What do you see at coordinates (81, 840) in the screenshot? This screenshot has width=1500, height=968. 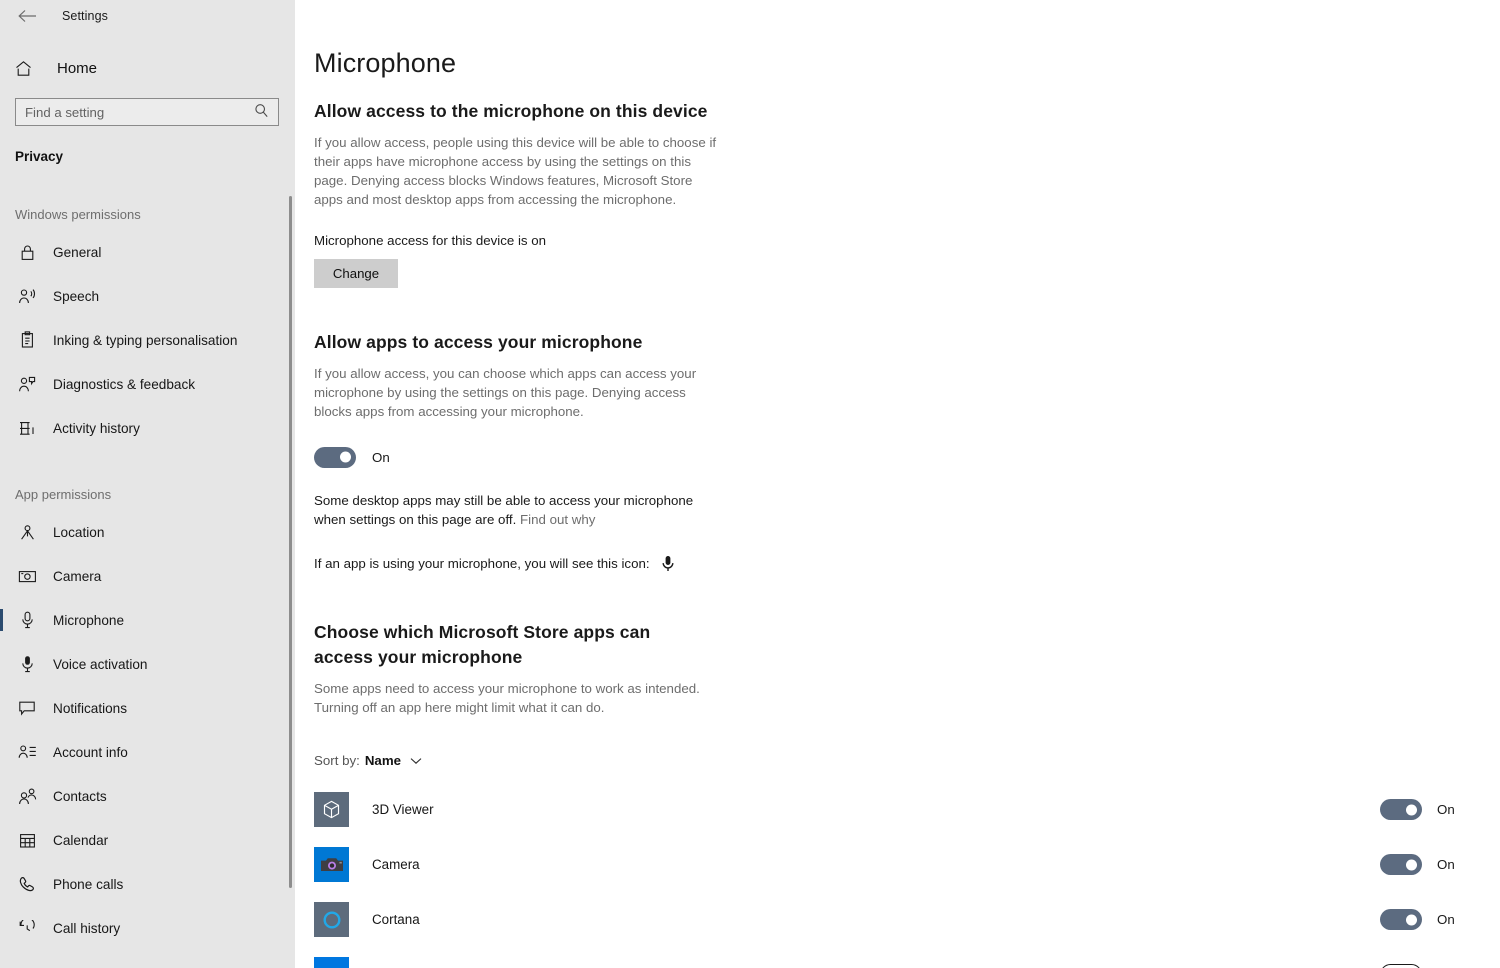 I see `sidebar-item-calendar-label: Calendar` at bounding box center [81, 840].